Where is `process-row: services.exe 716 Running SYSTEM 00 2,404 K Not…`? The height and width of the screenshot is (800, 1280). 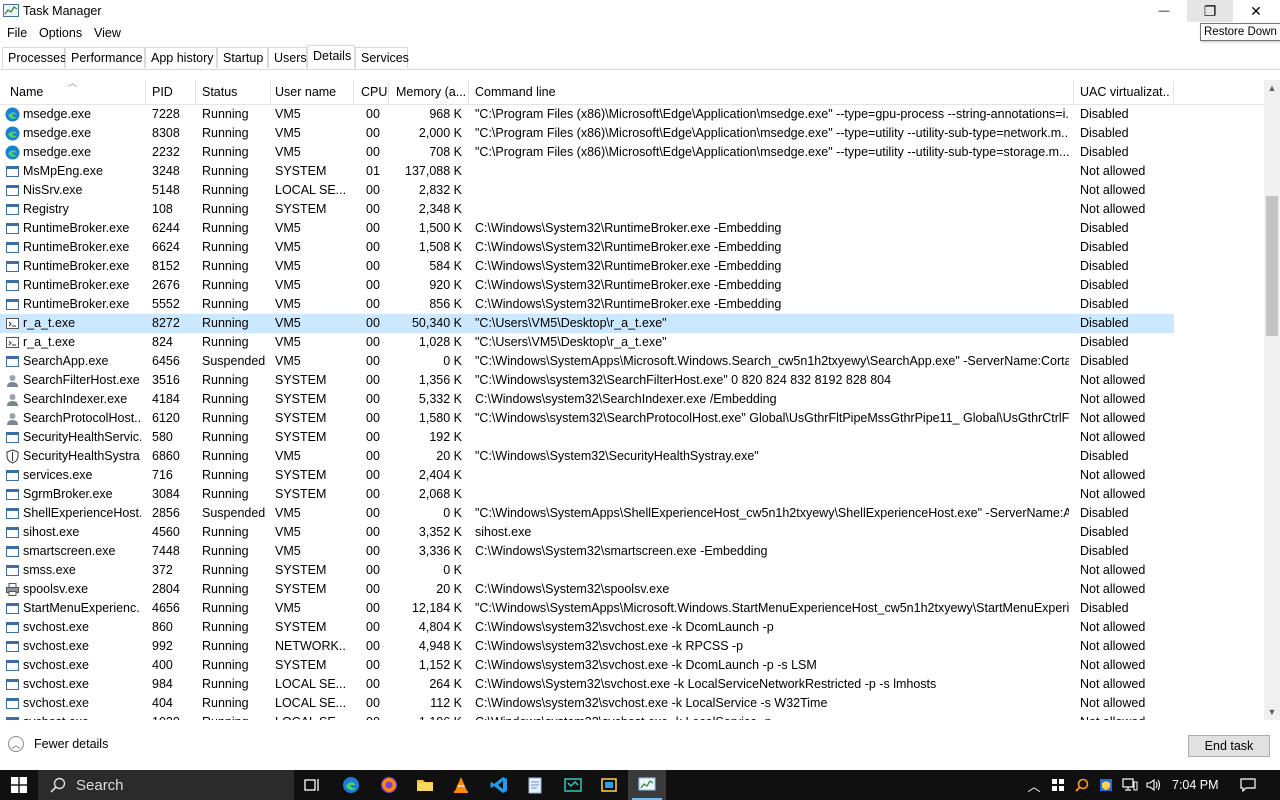 process-row: services.exe 716 Running SYSTEM 00 2,404 K Not… is located at coordinates (587, 475).